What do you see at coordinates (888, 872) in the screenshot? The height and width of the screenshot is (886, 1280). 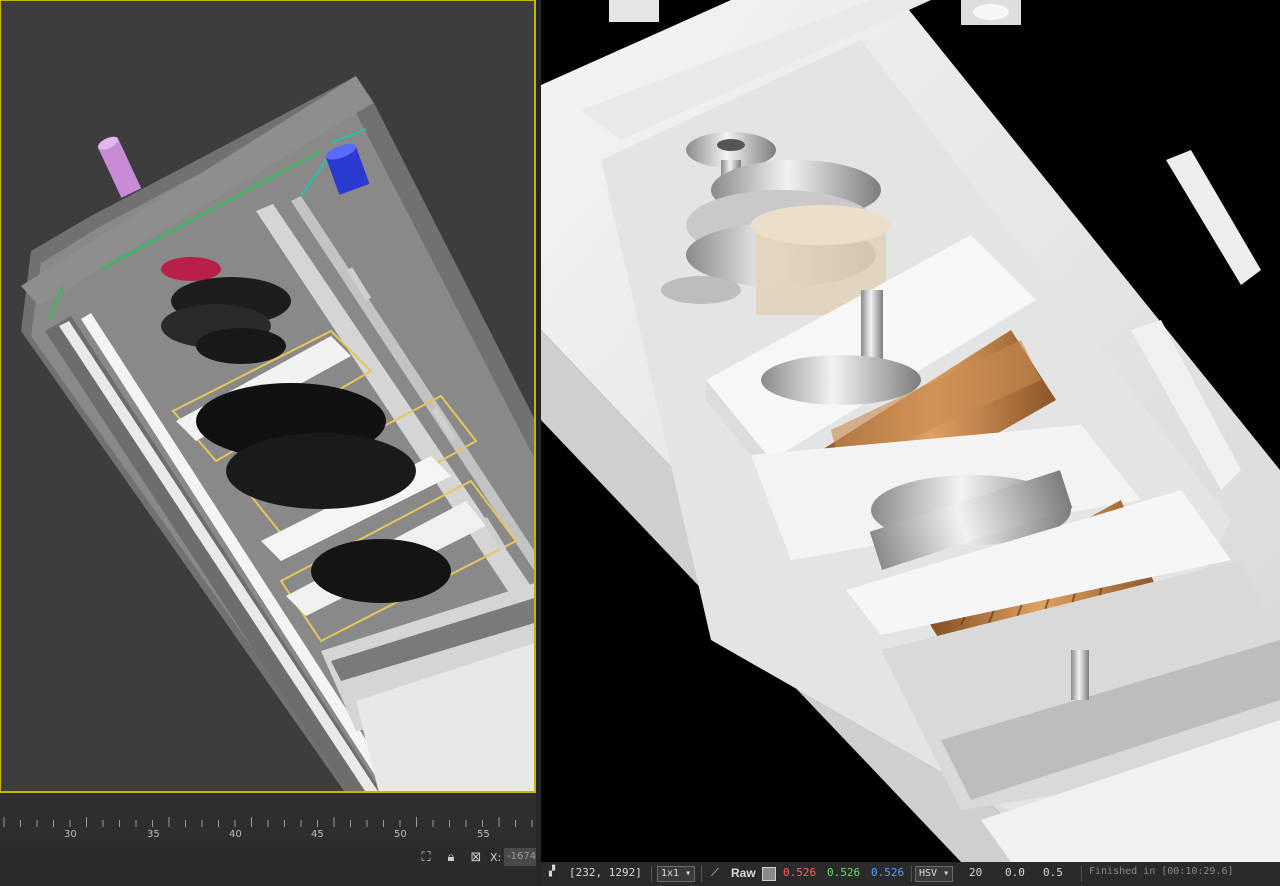 I see `blue-value: 0.526` at bounding box center [888, 872].